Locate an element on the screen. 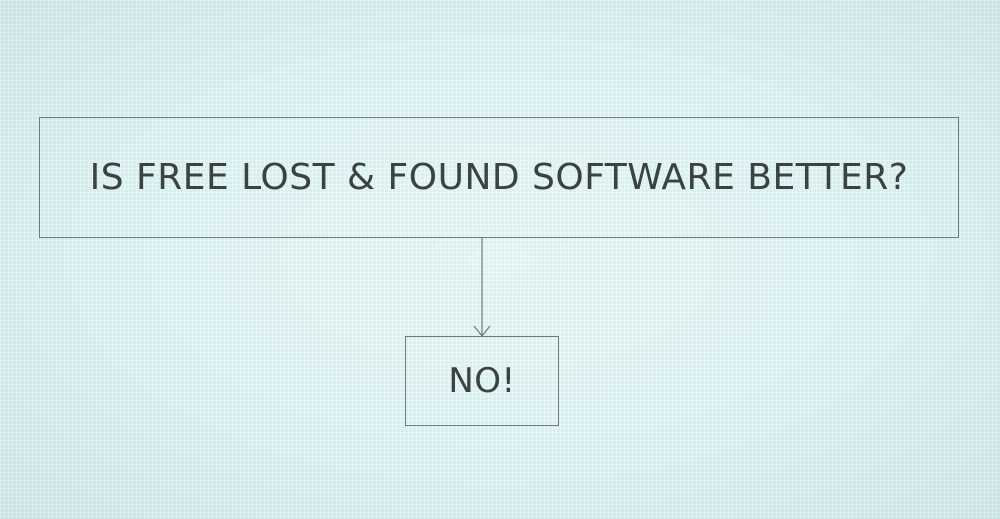  answer-box: NO! is located at coordinates (482, 381).